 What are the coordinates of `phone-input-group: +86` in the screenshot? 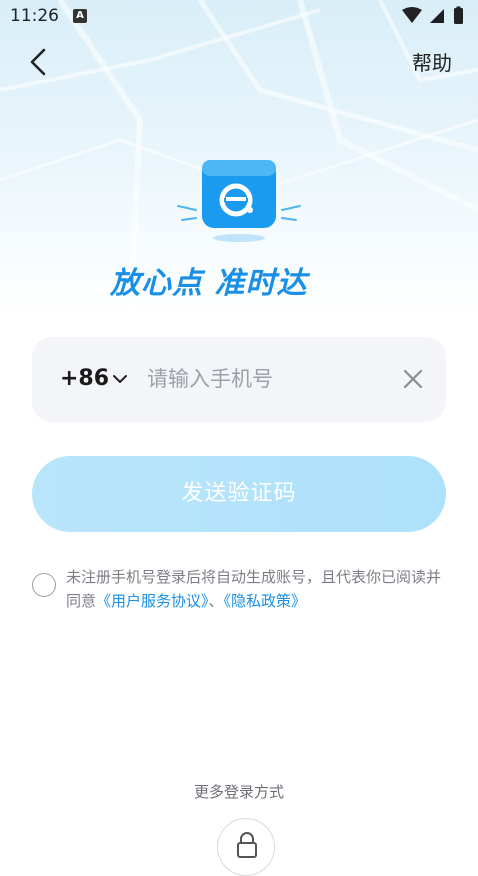 It's located at (239, 379).